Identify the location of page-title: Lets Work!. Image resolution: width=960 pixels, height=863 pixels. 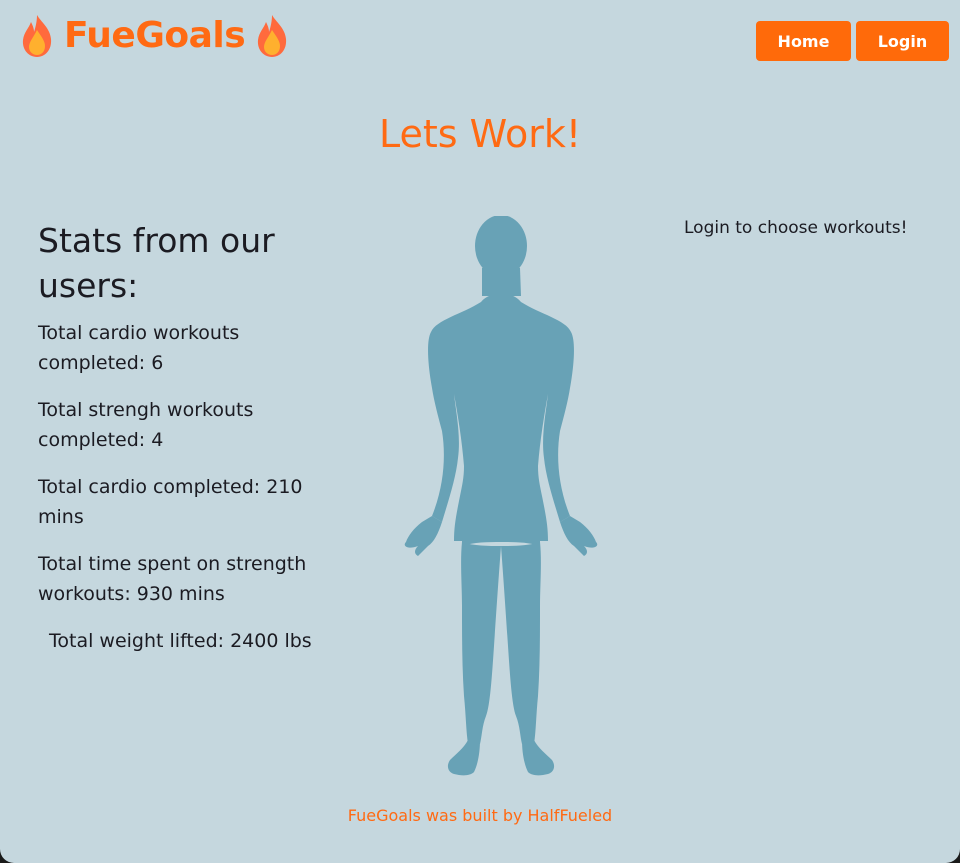
(480, 134).